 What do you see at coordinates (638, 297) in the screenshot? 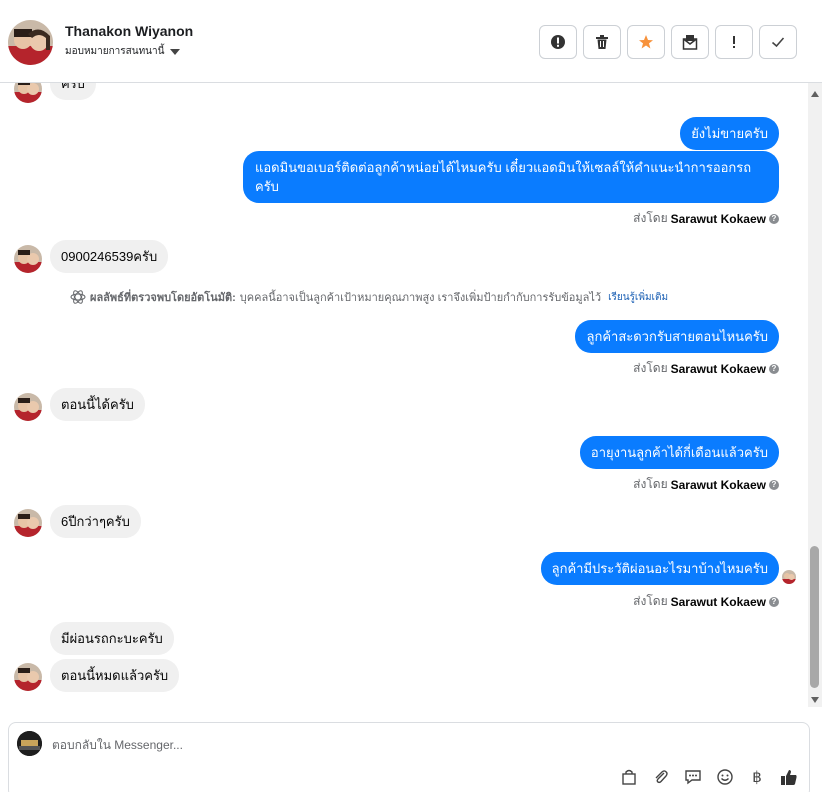
I see `learn-more-link: เรียนรู้เพิ่มเติม` at bounding box center [638, 297].